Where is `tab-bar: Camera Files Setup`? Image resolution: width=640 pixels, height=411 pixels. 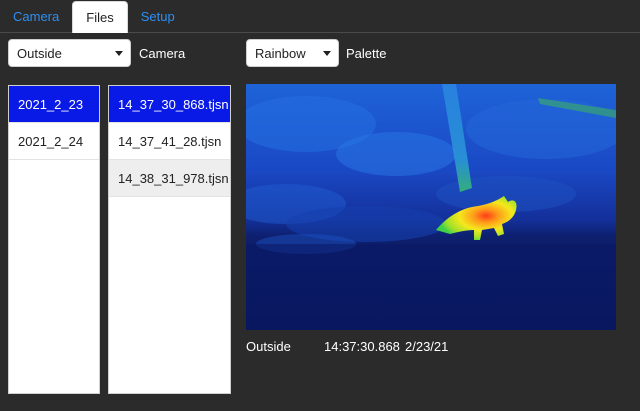 tab-bar: Camera Files Setup is located at coordinates (320, 16).